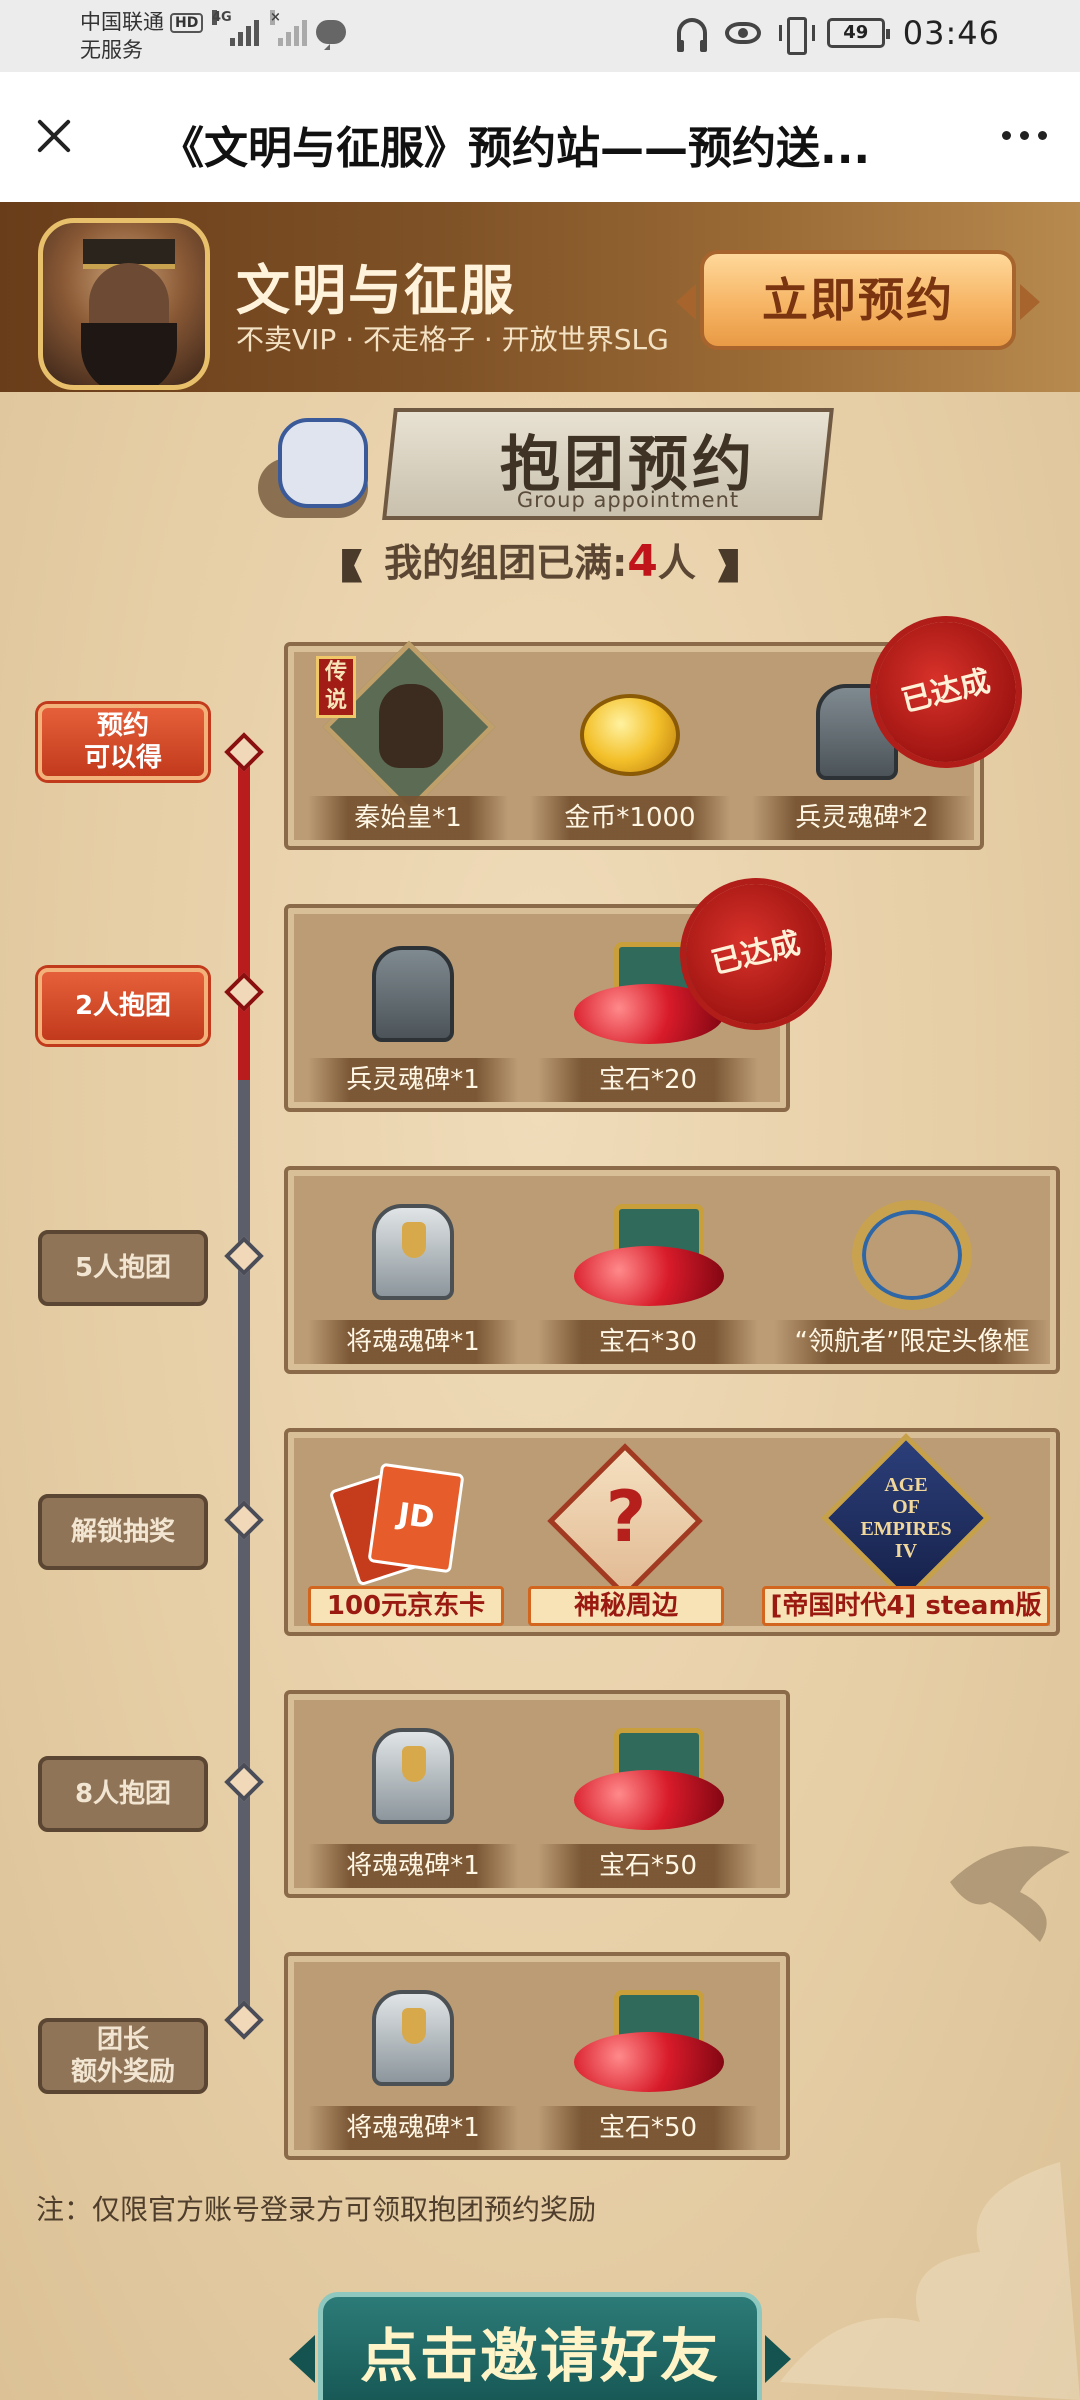  I want to click on reward-name: 金币*1000, so click(630, 818).